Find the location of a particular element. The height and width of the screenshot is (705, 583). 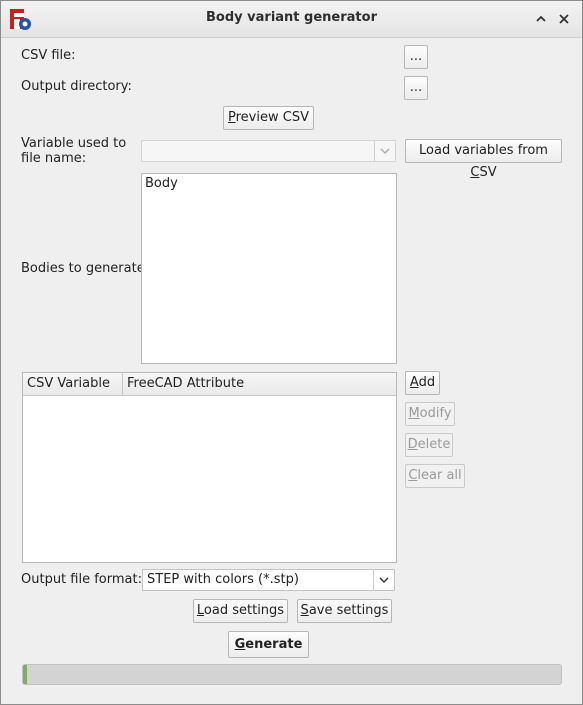

clear-all-mappings-button: Clear all is located at coordinates (435, 476).